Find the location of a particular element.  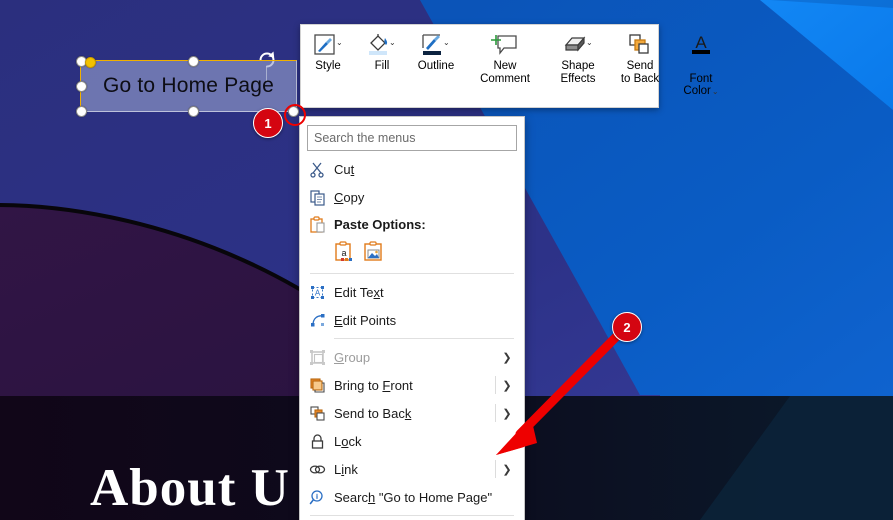

handle-top-left-accent is located at coordinates (90, 62).